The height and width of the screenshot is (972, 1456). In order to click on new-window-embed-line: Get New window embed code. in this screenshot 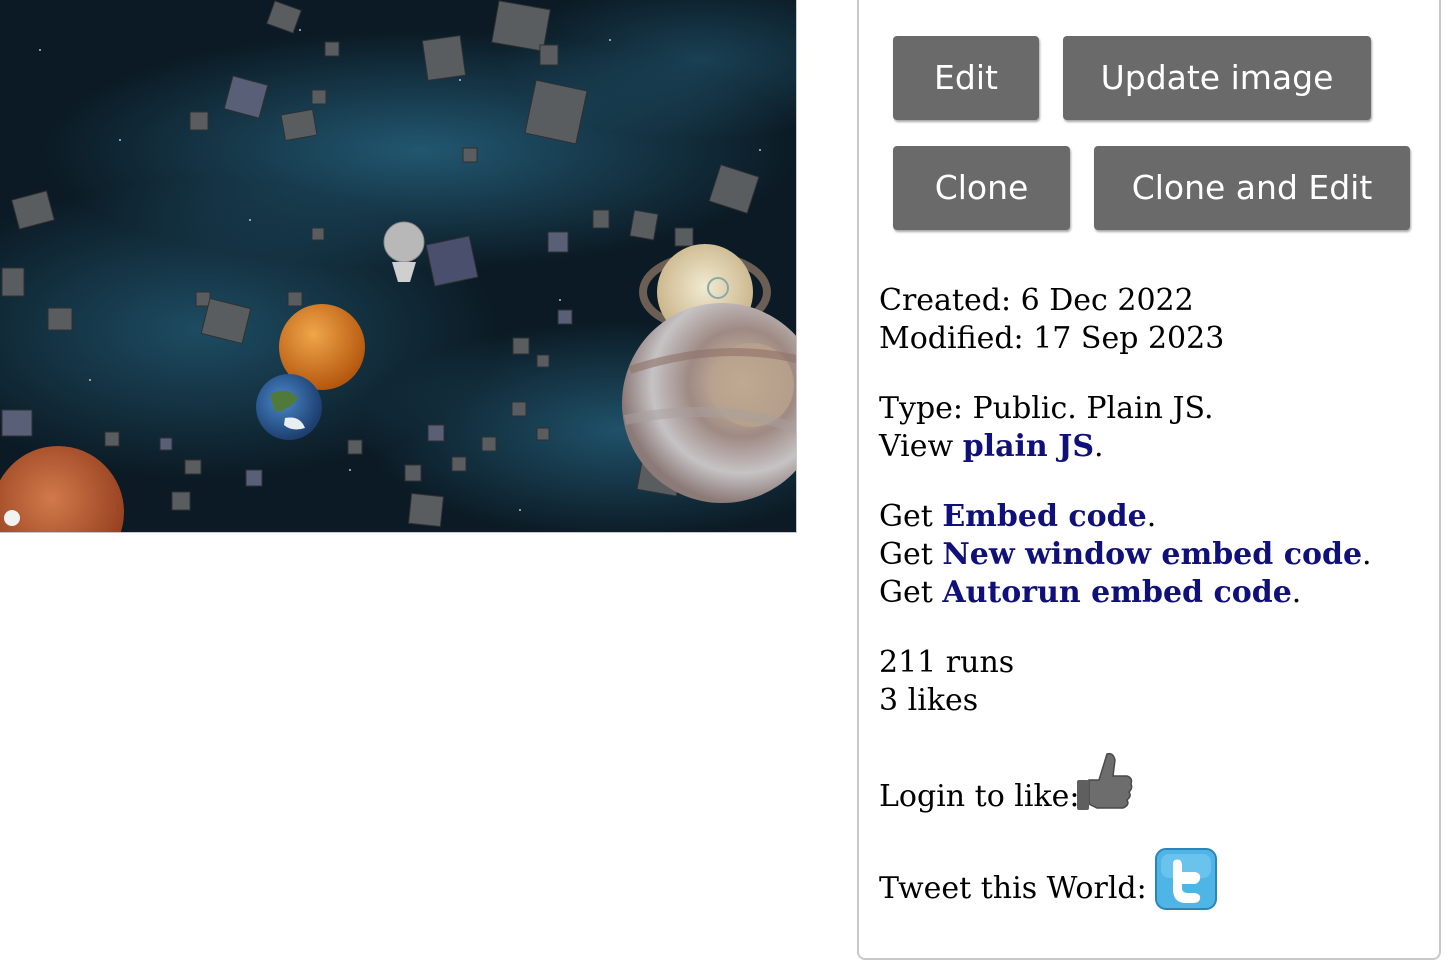, I will do `click(1125, 555)`.